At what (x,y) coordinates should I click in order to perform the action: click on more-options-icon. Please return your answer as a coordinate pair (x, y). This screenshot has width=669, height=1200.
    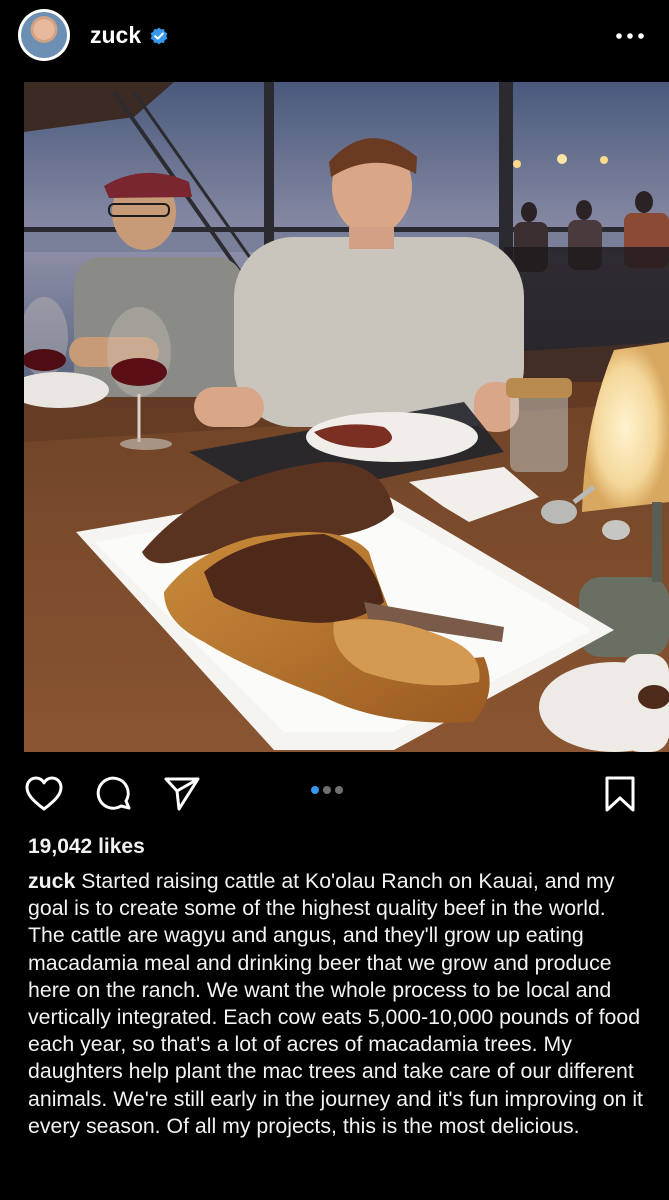
    Looking at the image, I should click on (630, 36).